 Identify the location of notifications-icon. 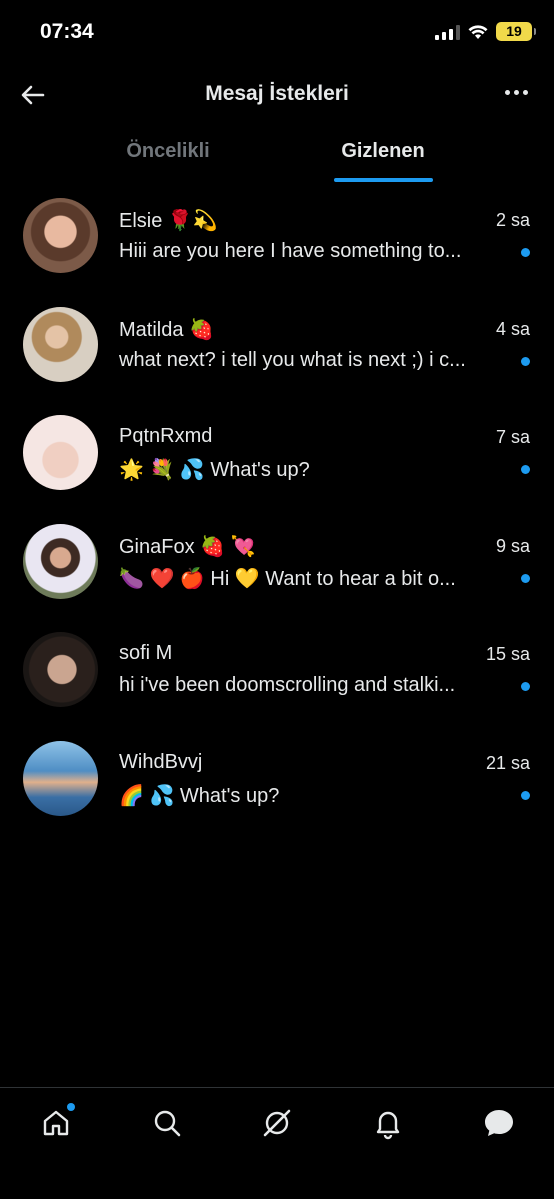
(388, 1123).